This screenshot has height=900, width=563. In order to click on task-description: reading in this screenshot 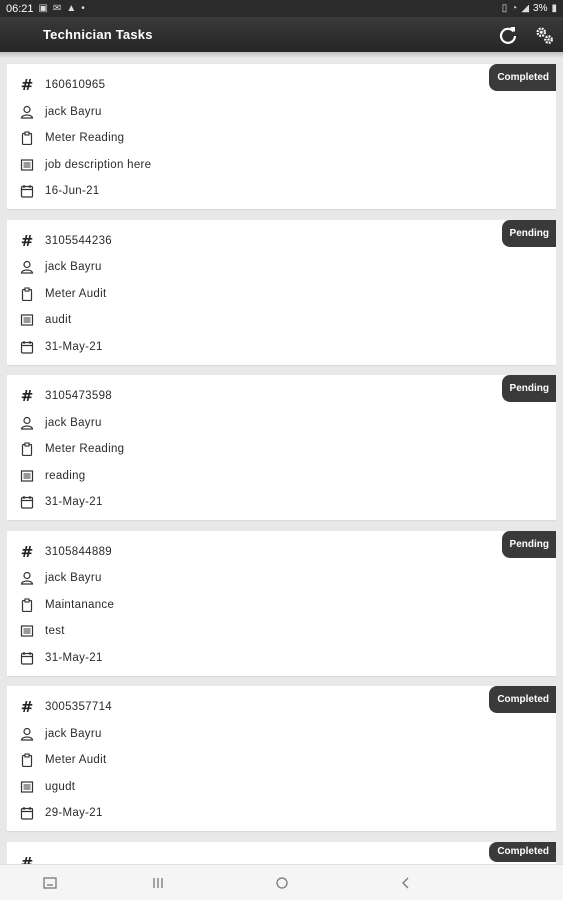, I will do `click(65, 475)`.